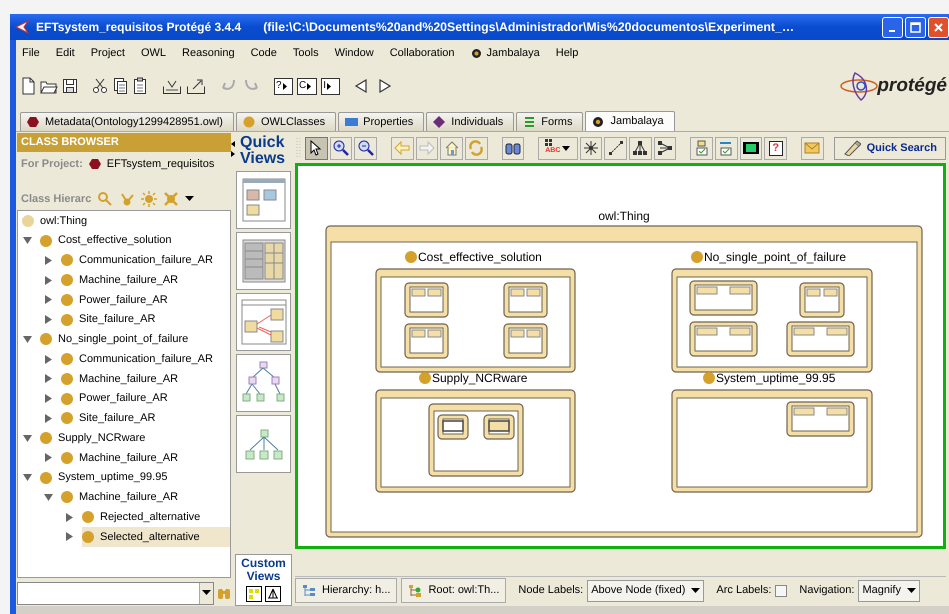 This screenshot has width=949, height=614. What do you see at coordinates (385, 86) in the screenshot?
I see `forward-icon` at bounding box center [385, 86].